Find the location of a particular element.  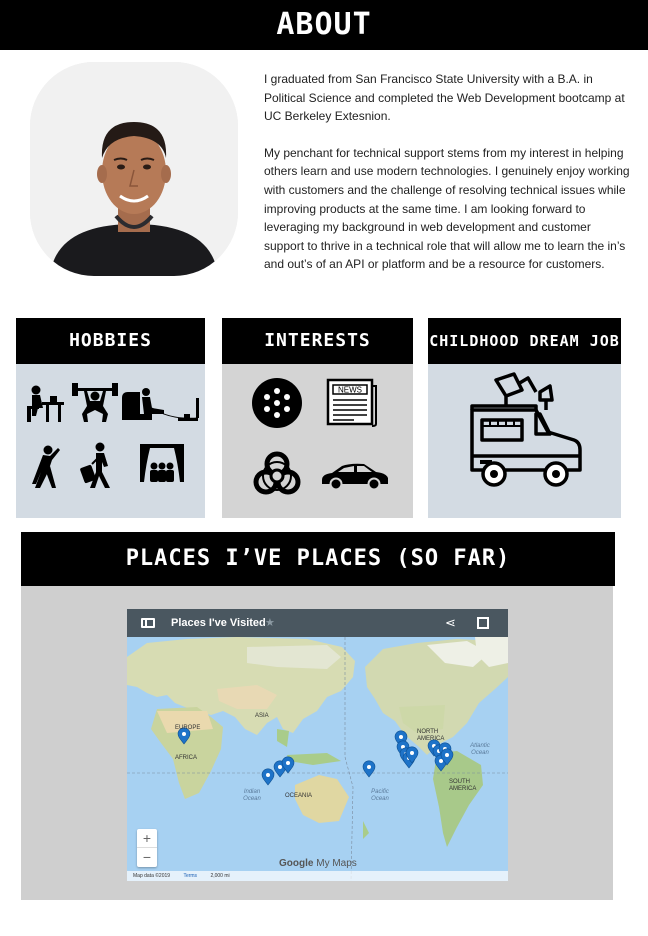

map-zoom-control: + − is located at coordinates (147, 848).